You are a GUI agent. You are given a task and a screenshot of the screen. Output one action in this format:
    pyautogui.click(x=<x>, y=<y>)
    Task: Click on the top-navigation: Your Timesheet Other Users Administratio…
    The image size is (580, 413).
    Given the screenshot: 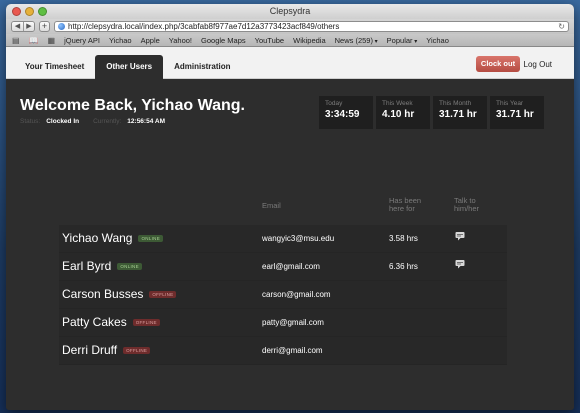 What is the action you would take?
    pyautogui.click(x=290, y=63)
    